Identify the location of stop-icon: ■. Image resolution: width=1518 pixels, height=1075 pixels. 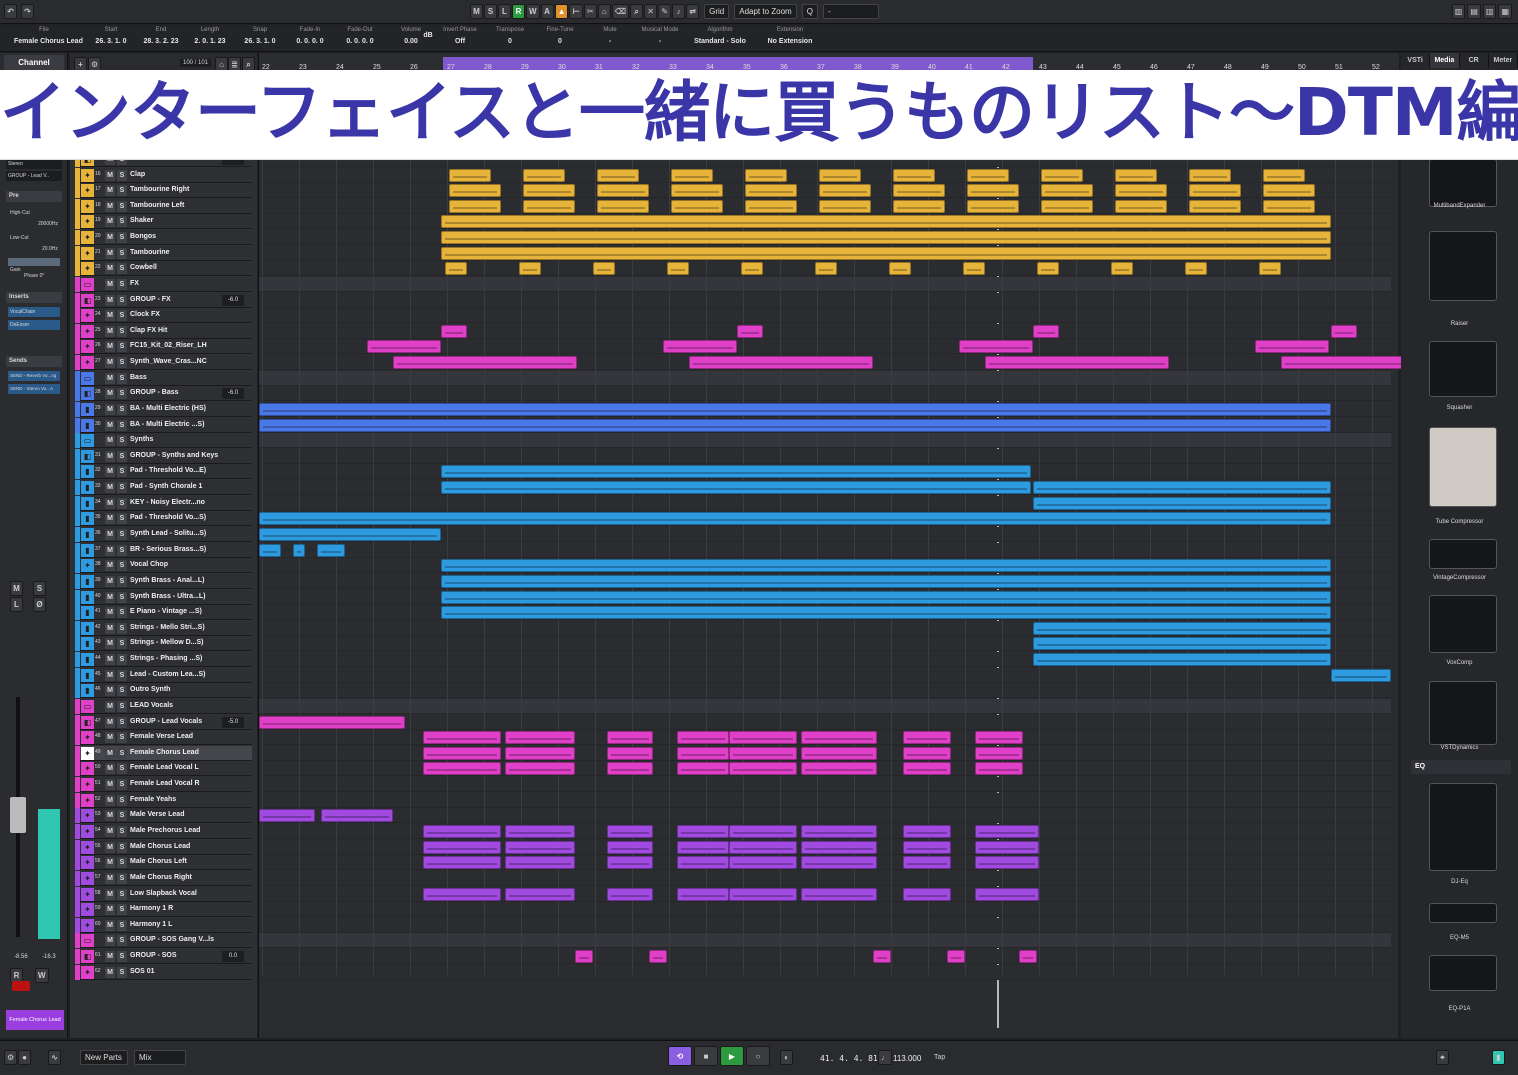
(706, 1056).